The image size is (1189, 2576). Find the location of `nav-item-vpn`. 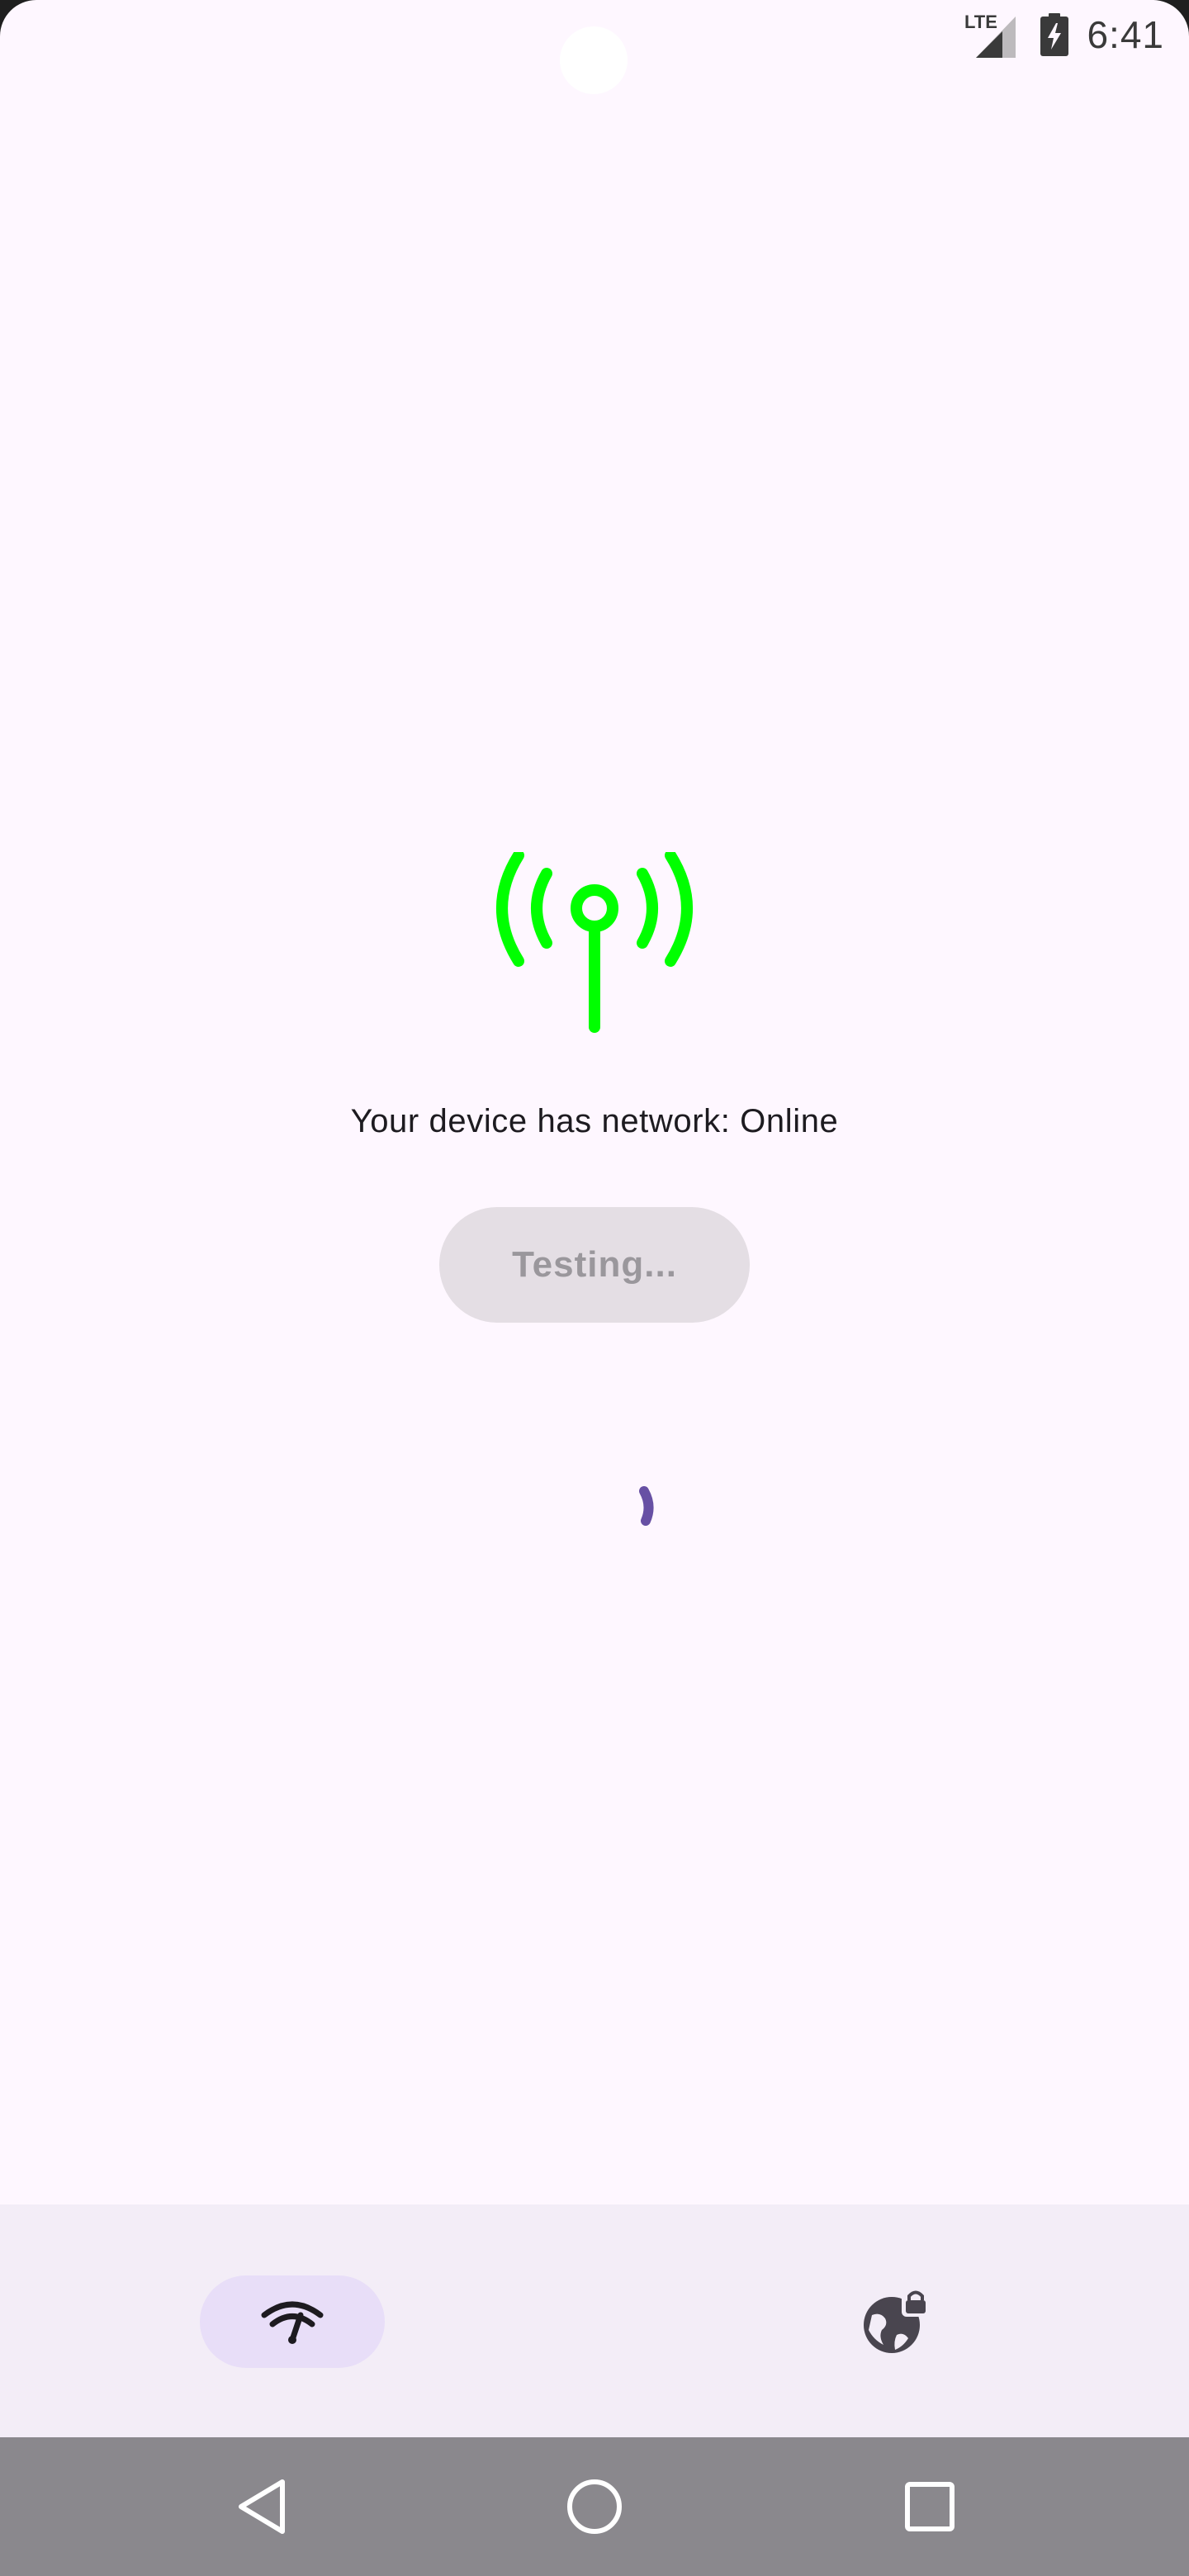

nav-item-vpn is located at coordinates (895, 2321).